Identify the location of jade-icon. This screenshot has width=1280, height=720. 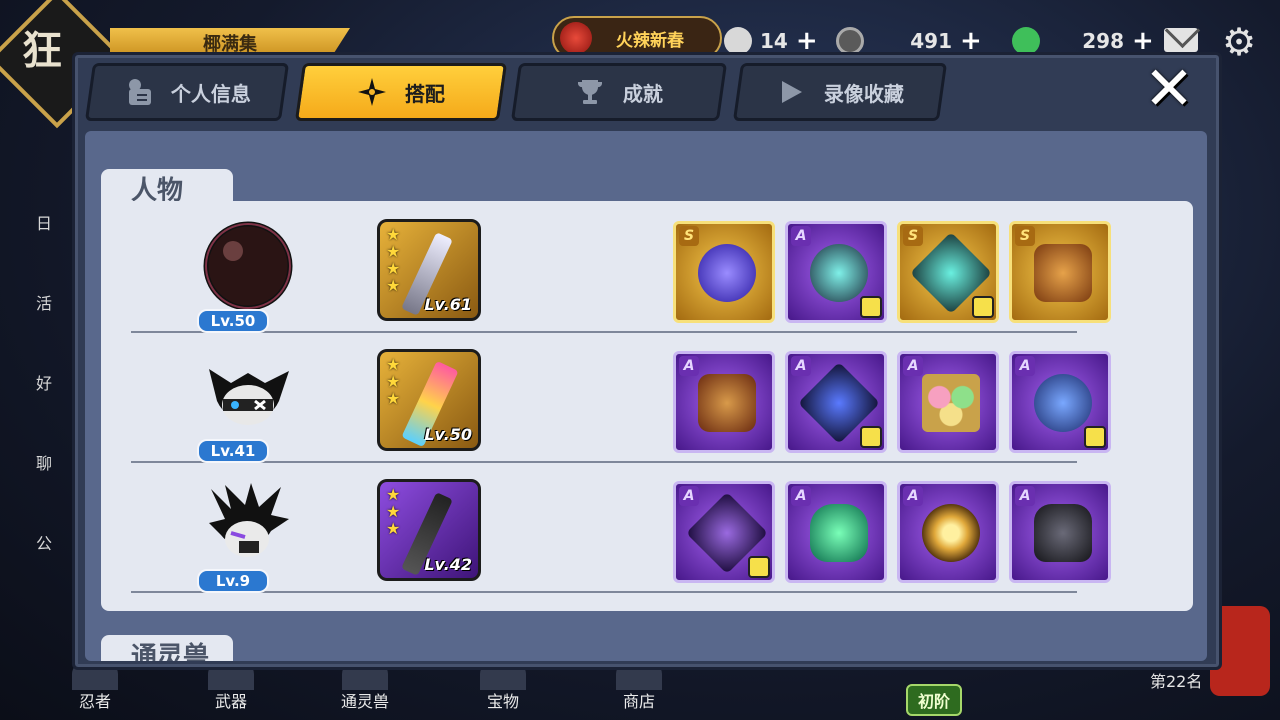
(1026, 41).